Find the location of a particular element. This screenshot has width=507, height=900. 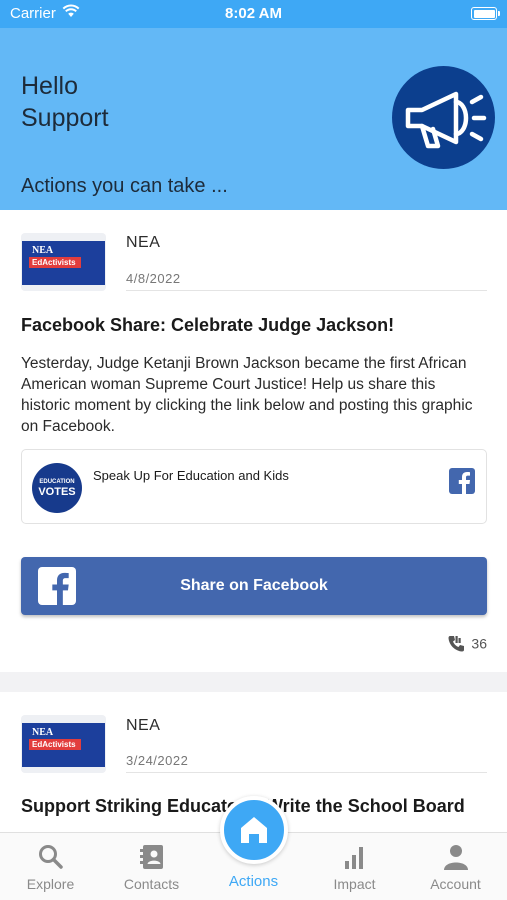

share-button-label: Share on Facebook is located at coordinates (254, 585).